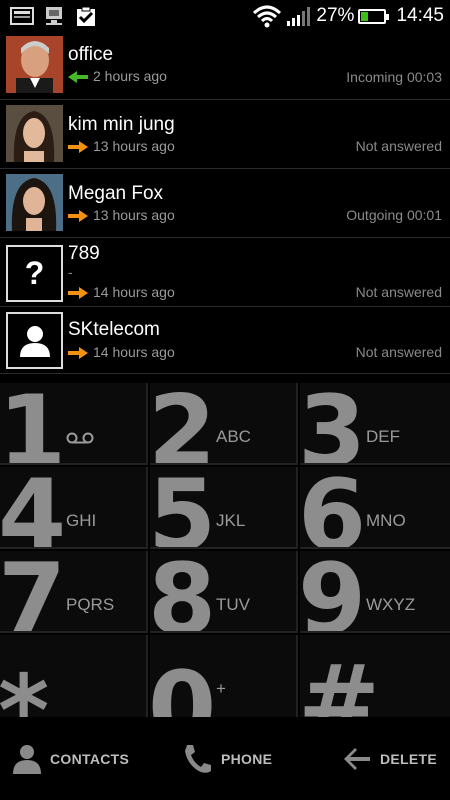 The height and width of the screenshot is (800, 450). Describe the element at coordinates (394, 215) in the screenshot. I see `call-status: Outgoing 00:01` at that location.